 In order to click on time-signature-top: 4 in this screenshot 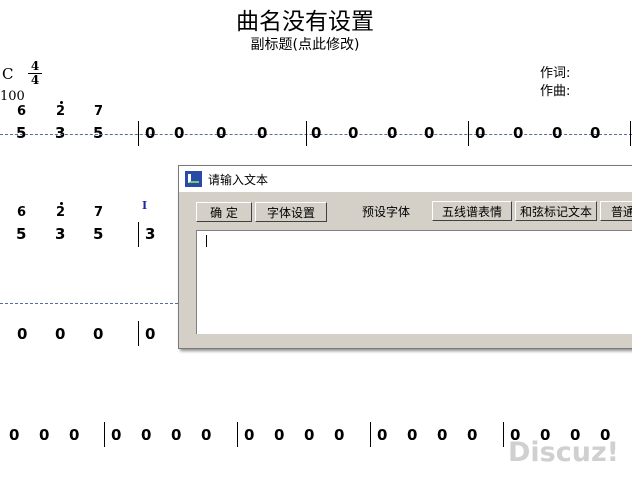, I will do `click(35, 66)`.